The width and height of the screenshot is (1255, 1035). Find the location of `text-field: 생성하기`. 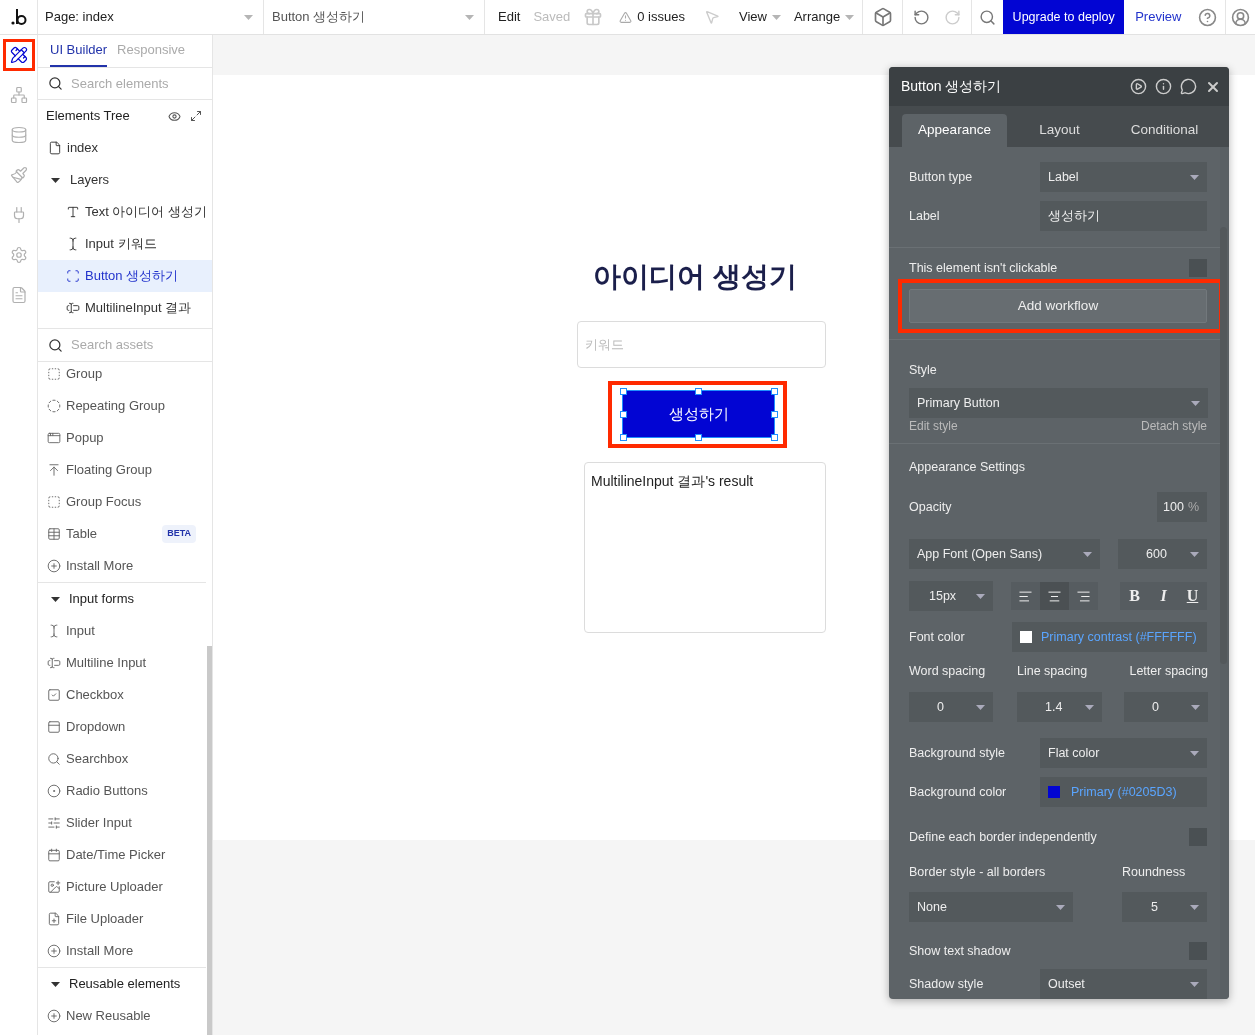

text-field: 생성하기 is located at coordinates (1123, 216).